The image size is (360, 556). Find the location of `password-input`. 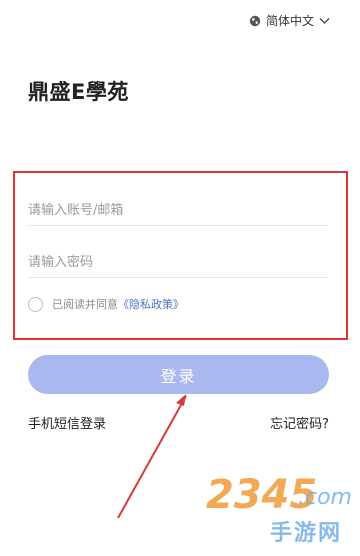

password-input is located at coordinates (178, 257).